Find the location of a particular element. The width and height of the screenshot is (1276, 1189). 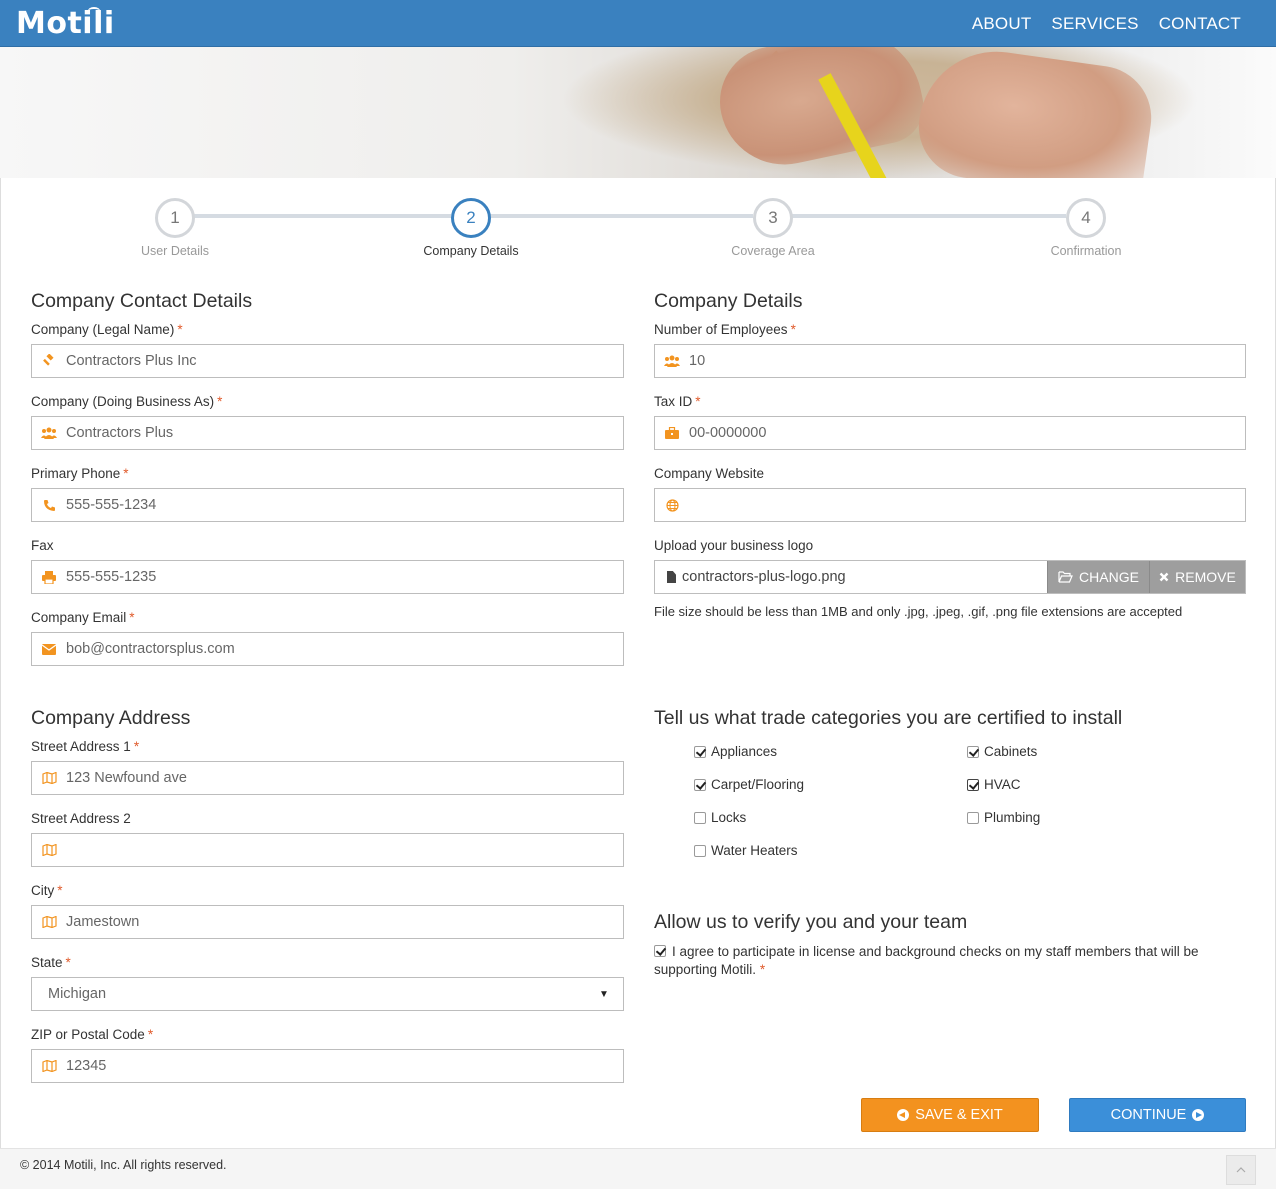

agree-checkbox is located at coordinates (660, 951).